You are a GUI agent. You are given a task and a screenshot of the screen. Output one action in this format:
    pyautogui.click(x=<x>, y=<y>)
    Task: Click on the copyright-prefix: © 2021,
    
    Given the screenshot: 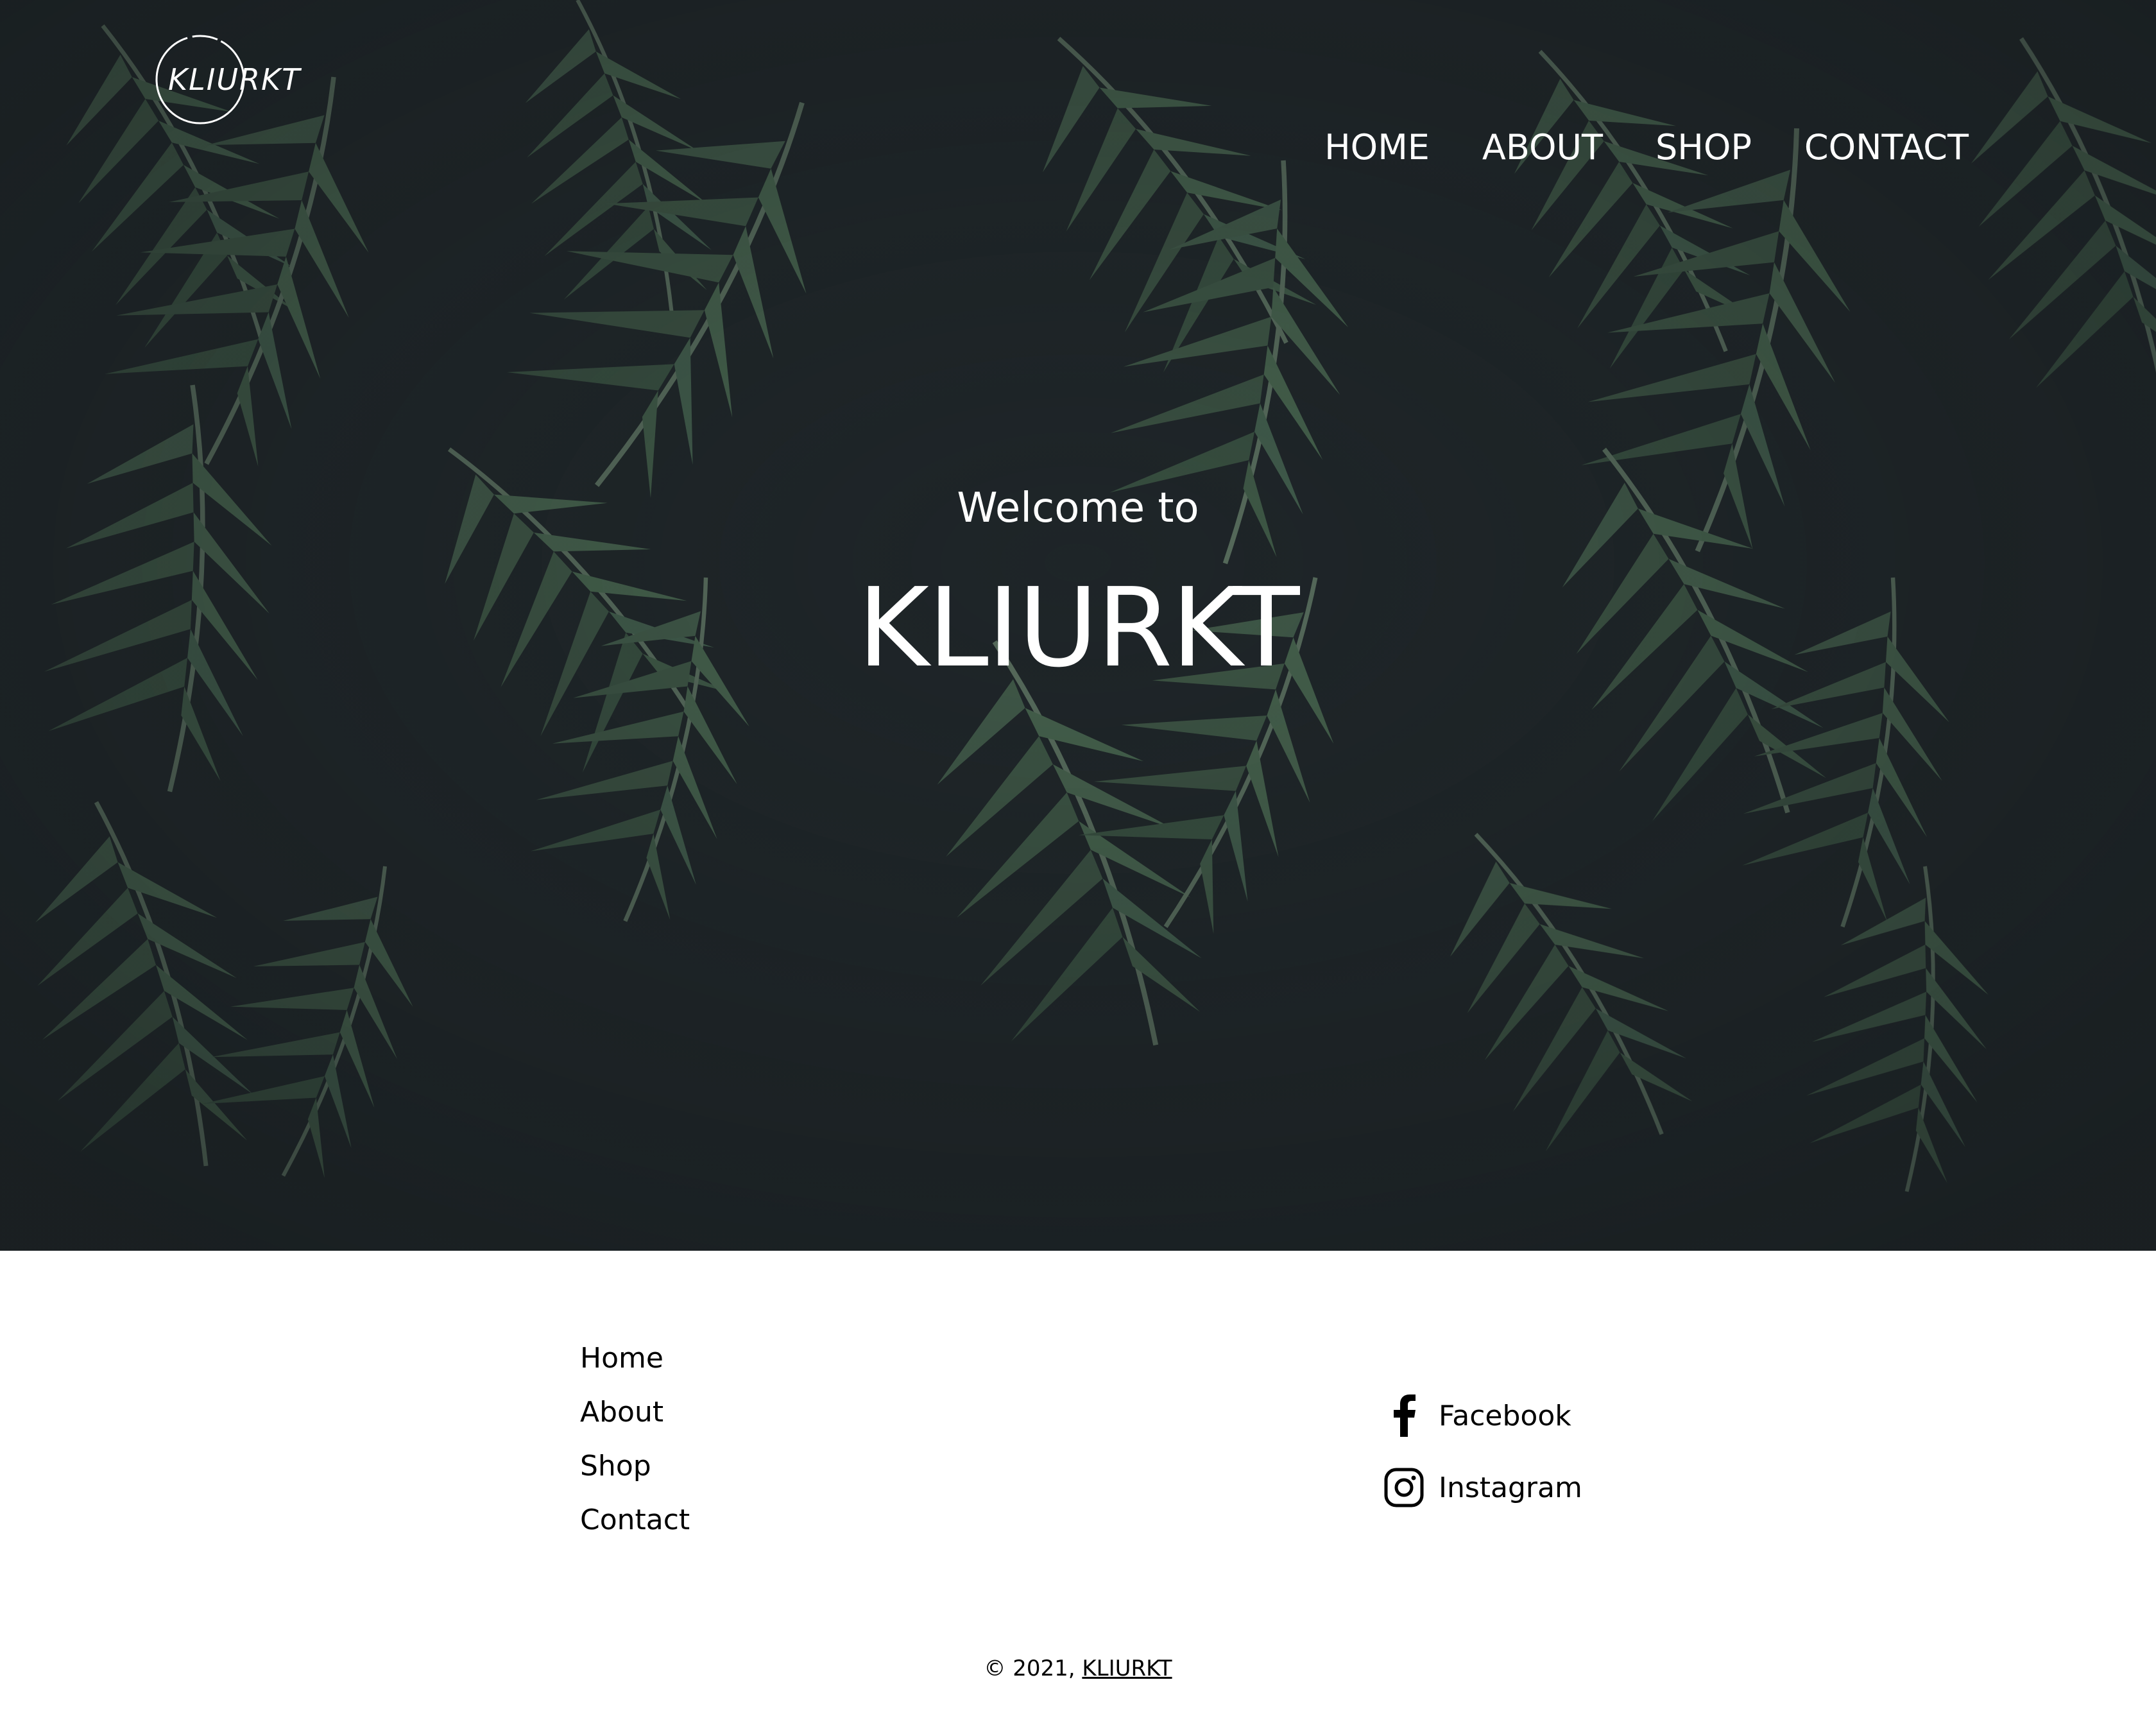 What is the action you would take?
    pyautogui.click(x=1030, y=1668)
    